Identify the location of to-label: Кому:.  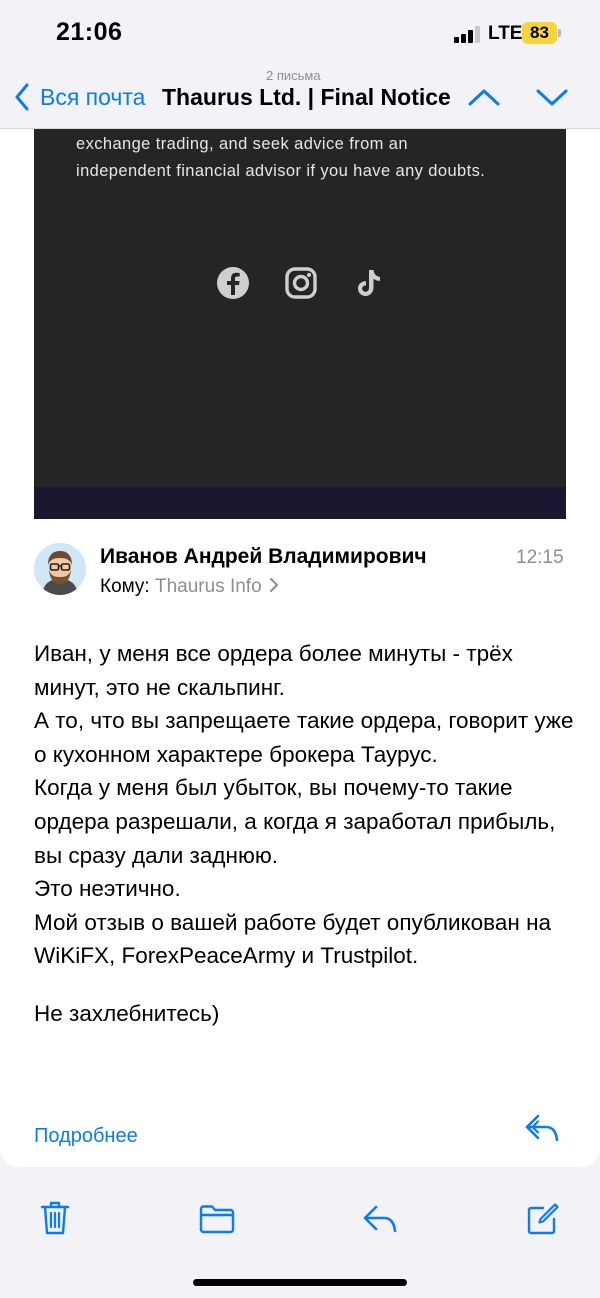
(125, 586).